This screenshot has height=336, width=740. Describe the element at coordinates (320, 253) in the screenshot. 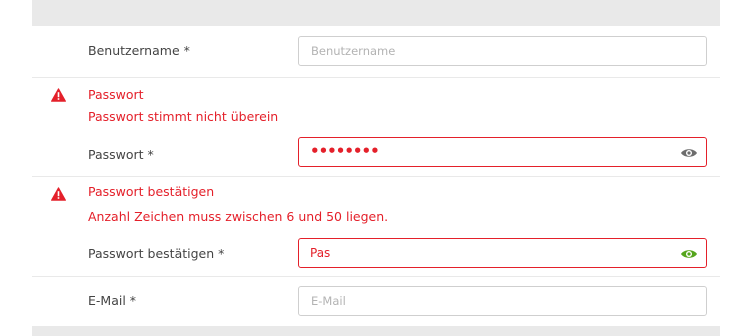

I see `password-confirm-value: Pas` at that location.